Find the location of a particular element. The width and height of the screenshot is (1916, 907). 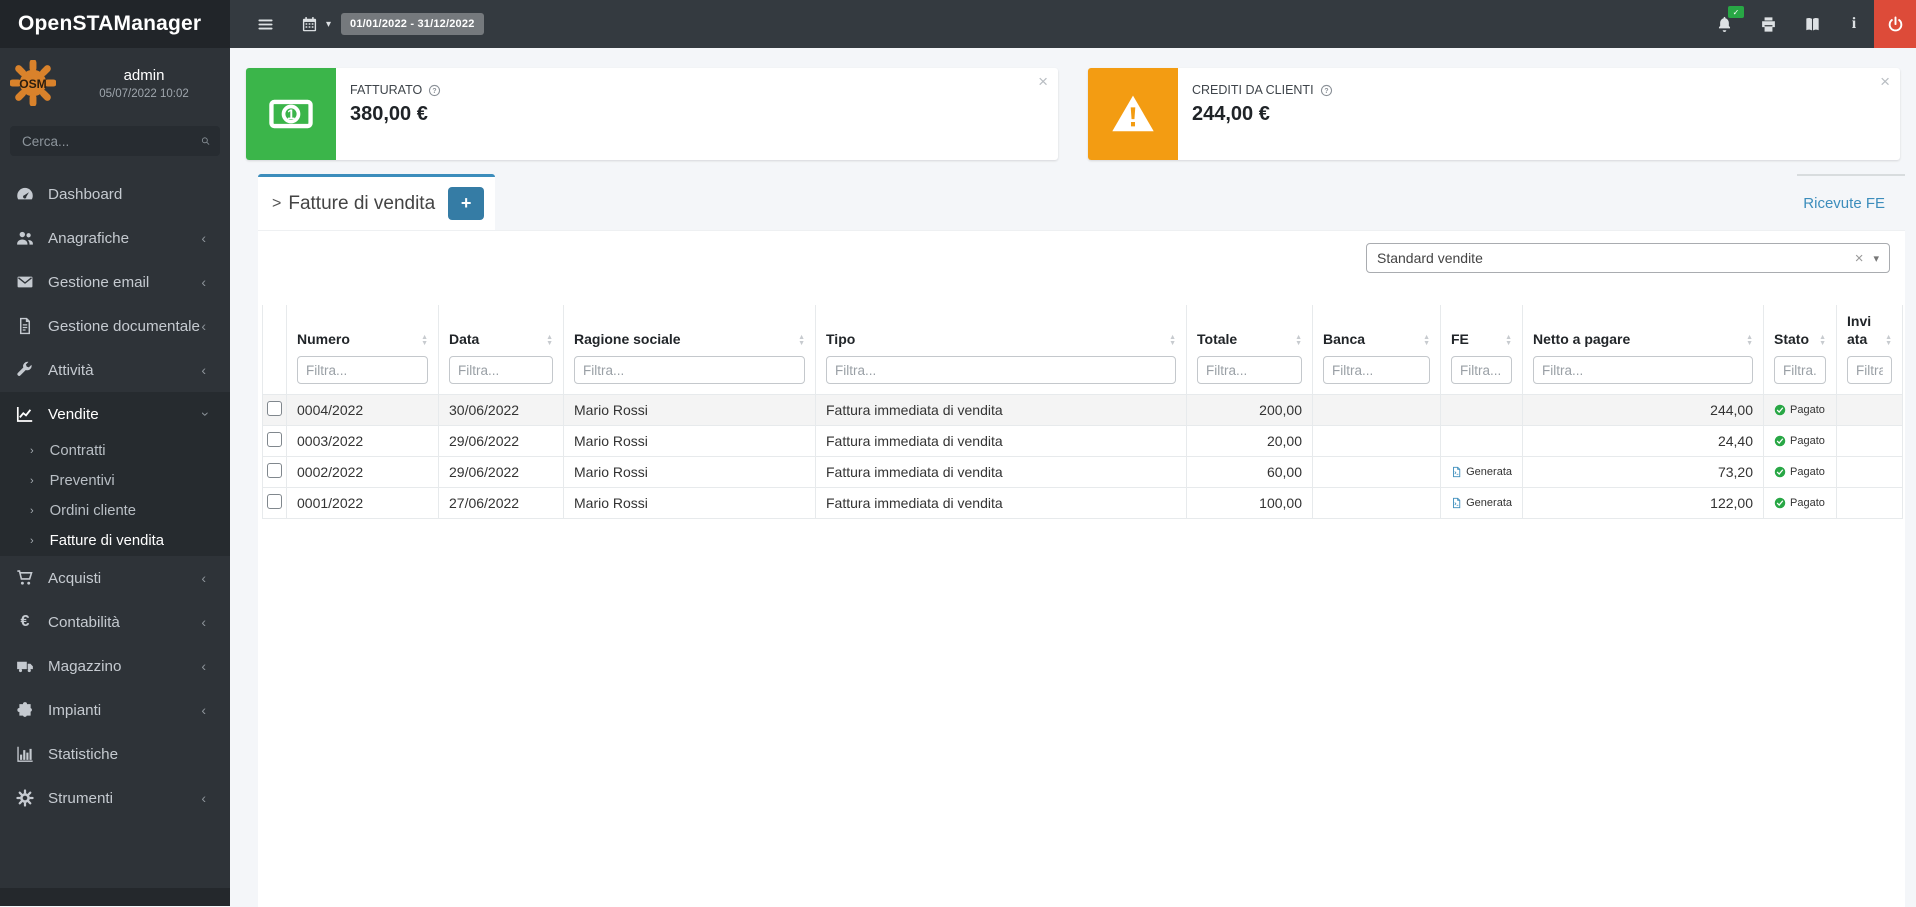

info-icon: i is located at coordinates (1854, 23).